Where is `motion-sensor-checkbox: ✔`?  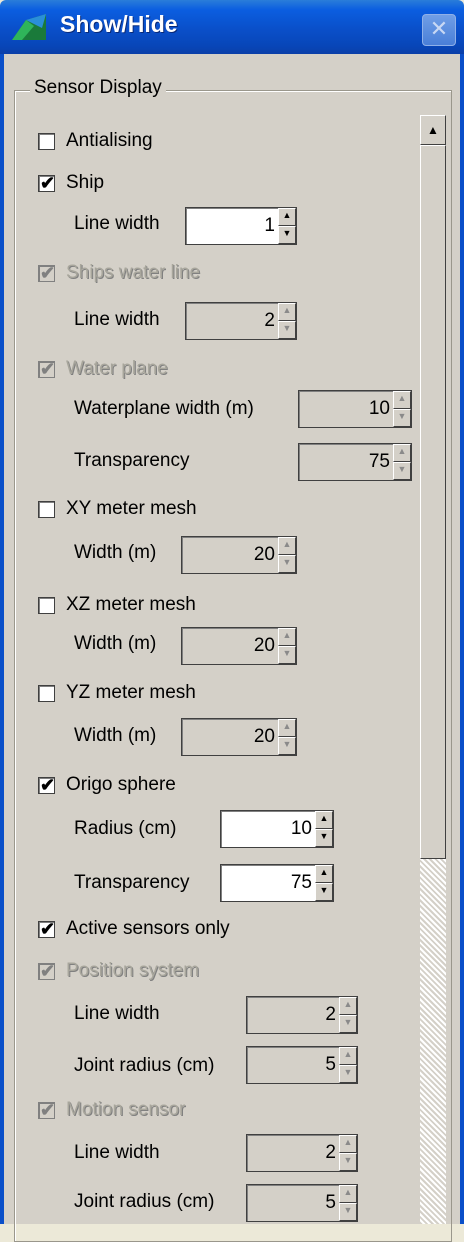 motion-sensor-checkbox: ✔ is located at coordinates (47, 1109).